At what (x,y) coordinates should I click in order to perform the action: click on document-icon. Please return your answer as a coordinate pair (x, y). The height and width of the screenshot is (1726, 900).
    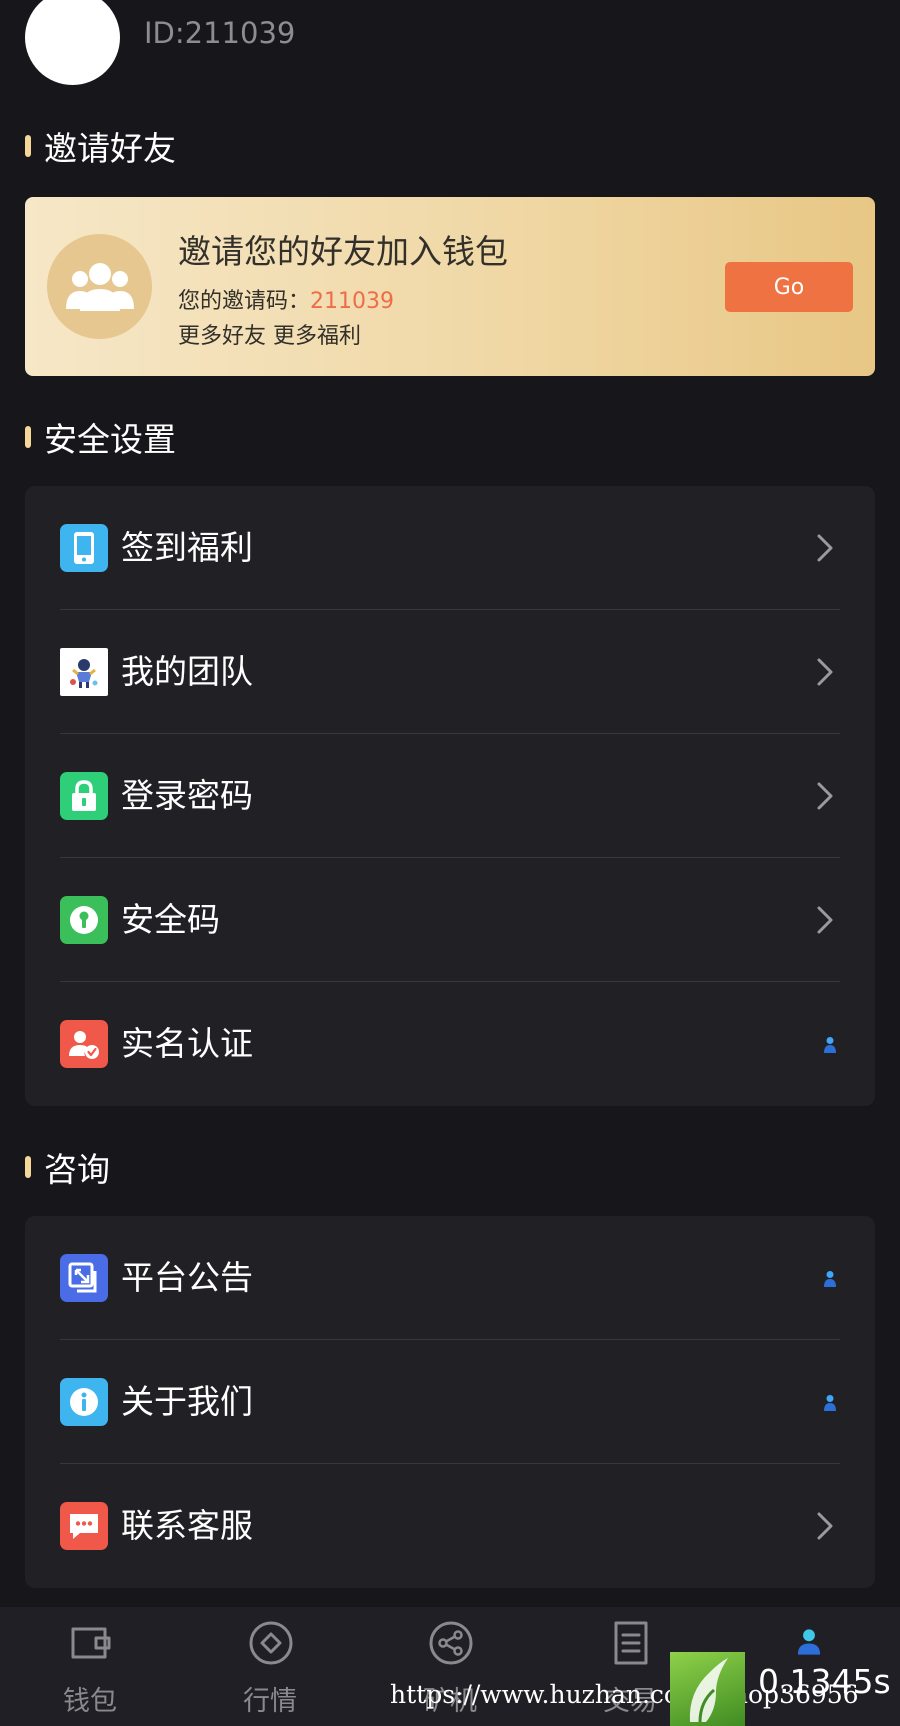
    Looking at the image, I should click on (631, 1643).